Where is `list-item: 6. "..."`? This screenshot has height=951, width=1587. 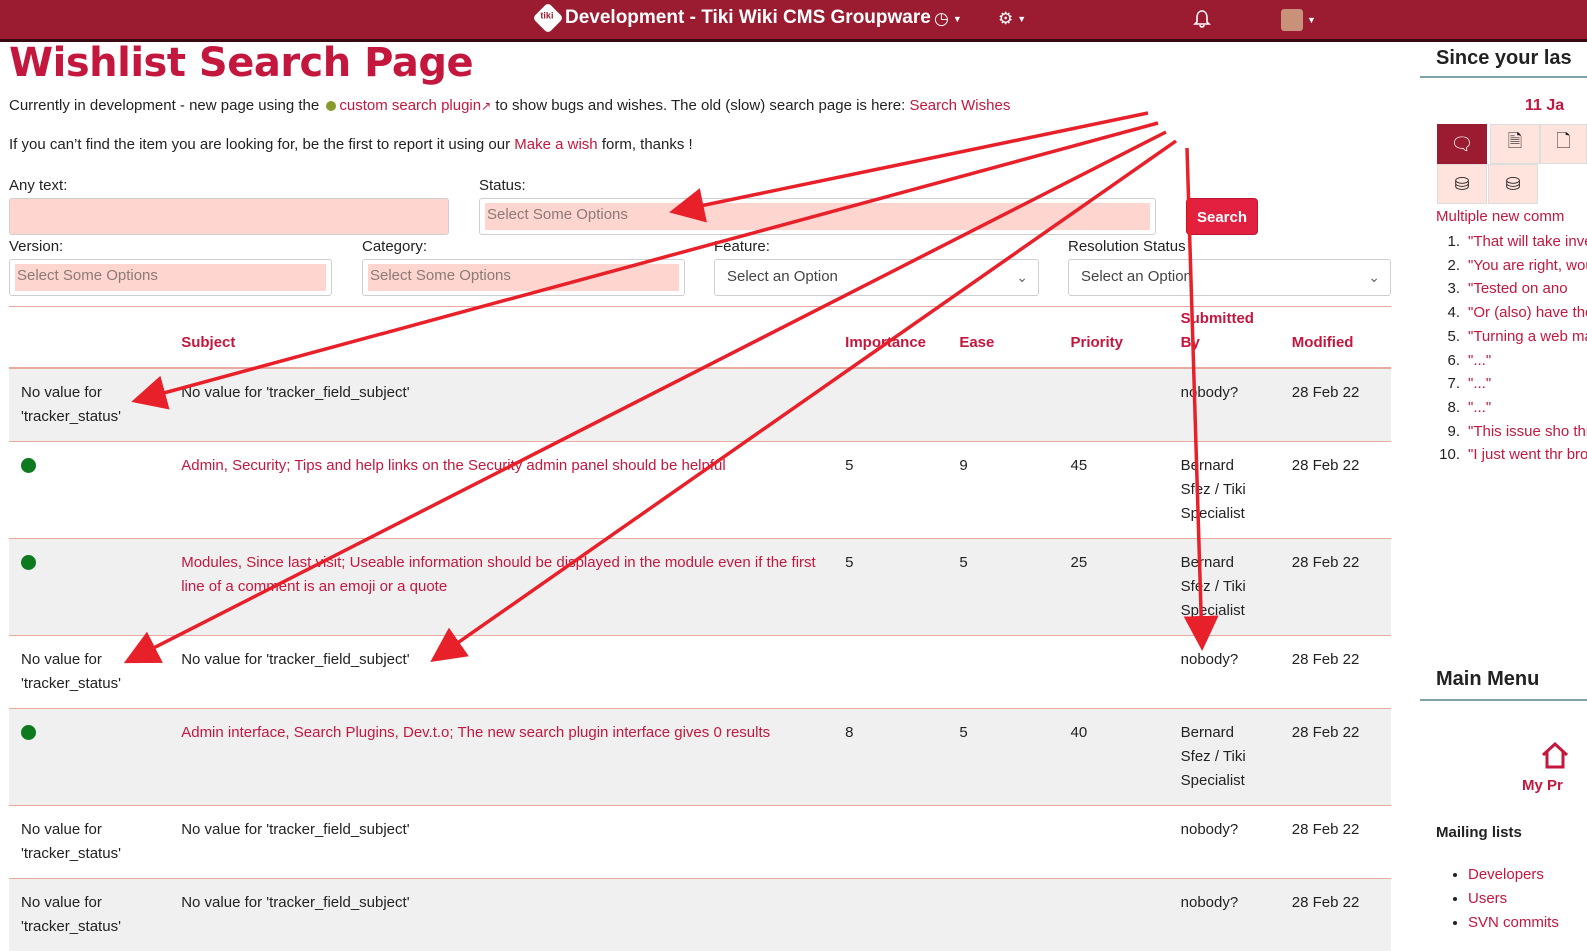 list-item: 6. "..." is located at coordinates (1511, 361).